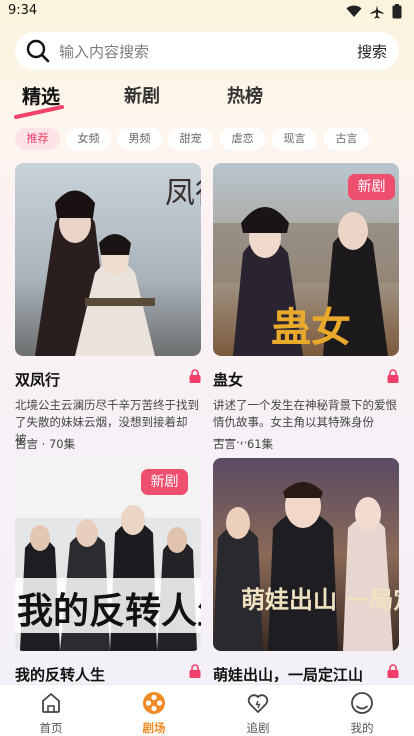 The height and width of the screenshot is (736, 414). Describe the element at coordinates (183, 193) in the screenshot. I see `poster-title: 凤行` at that location.